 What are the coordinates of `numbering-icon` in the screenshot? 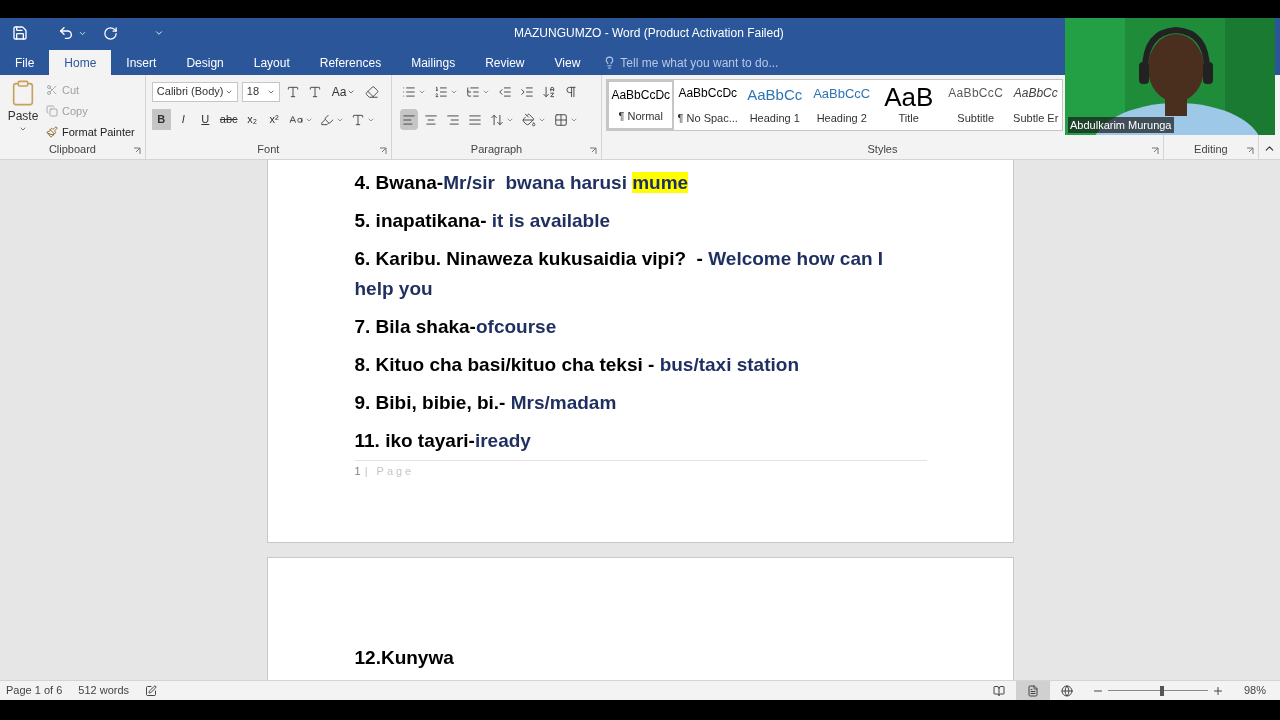 It's located at (440, 91).